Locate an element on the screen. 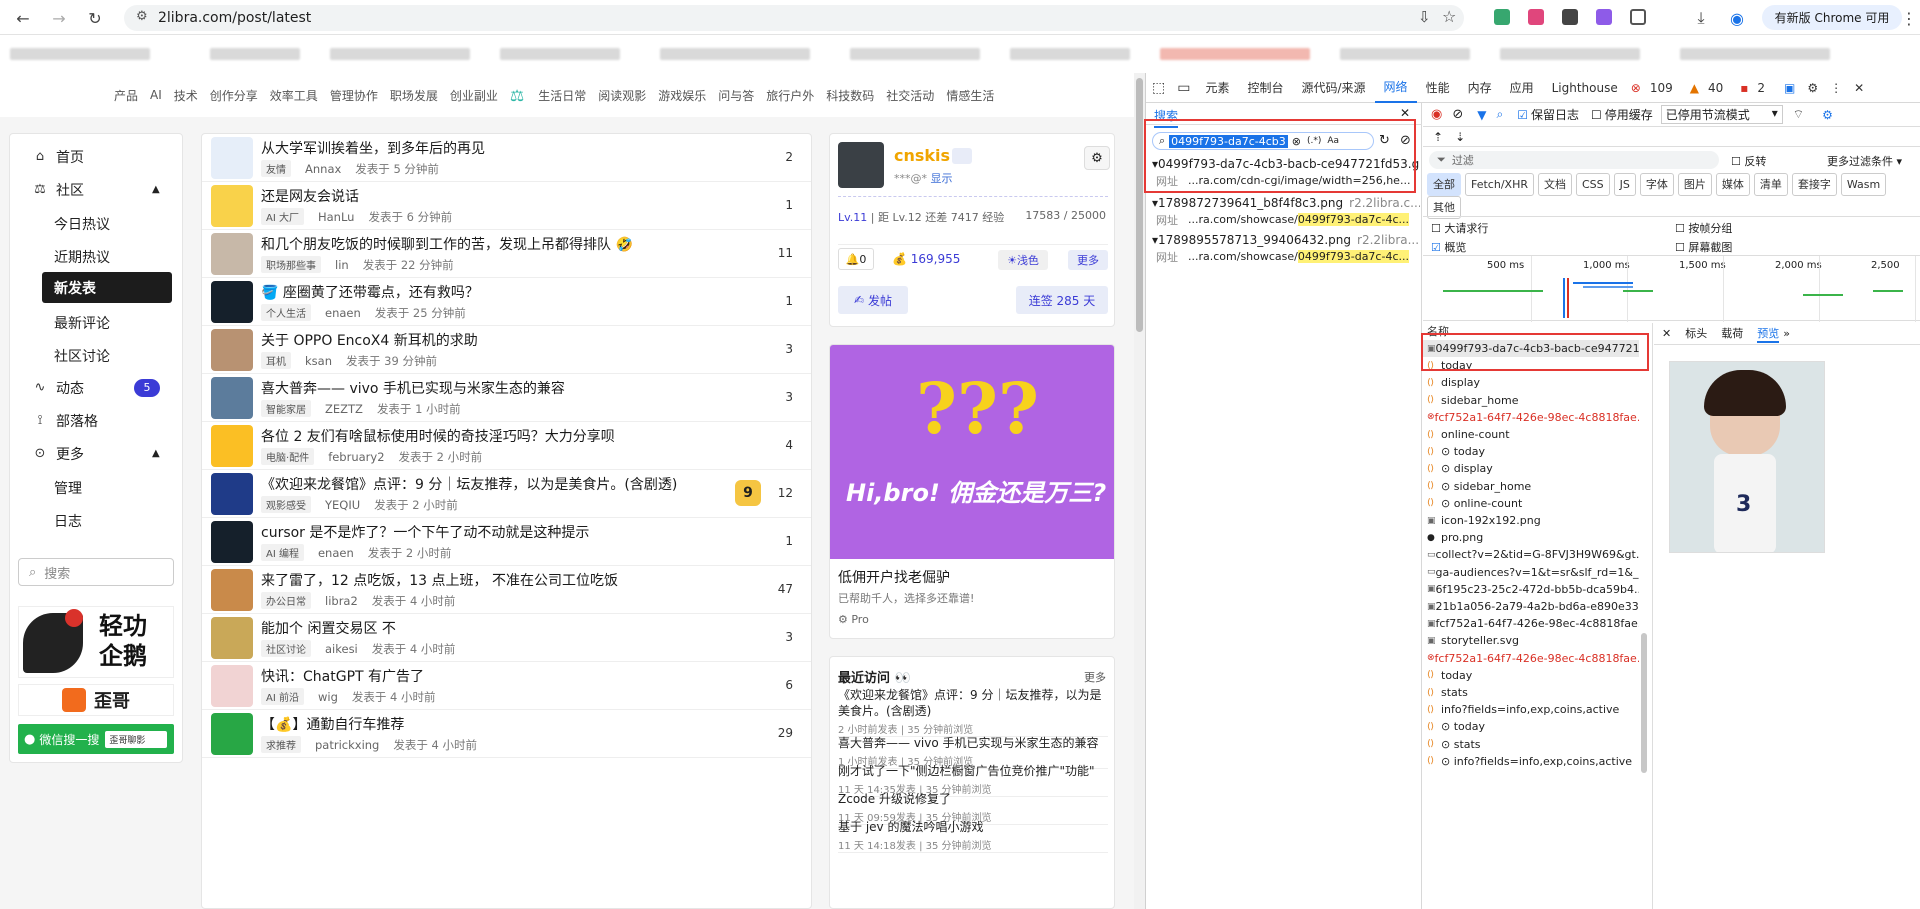 The width and height of the screenshot is (1920, 909). sidebar-search-input: ⌕ 搜索 is located at coordinates (96, 572).